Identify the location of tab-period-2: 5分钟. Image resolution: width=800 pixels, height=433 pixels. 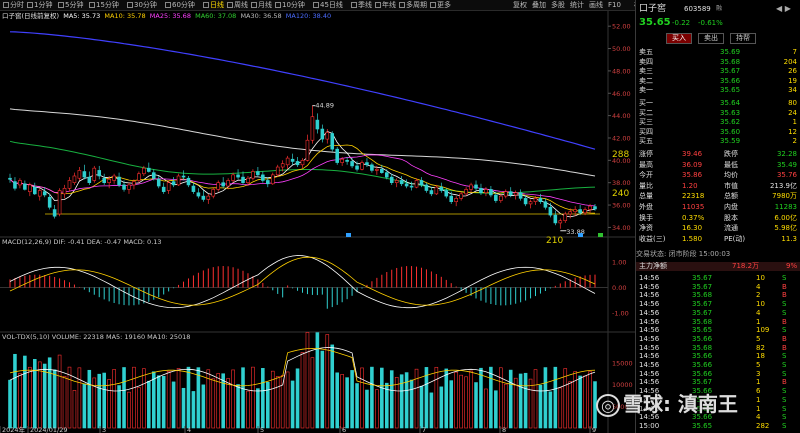
(70, 5).